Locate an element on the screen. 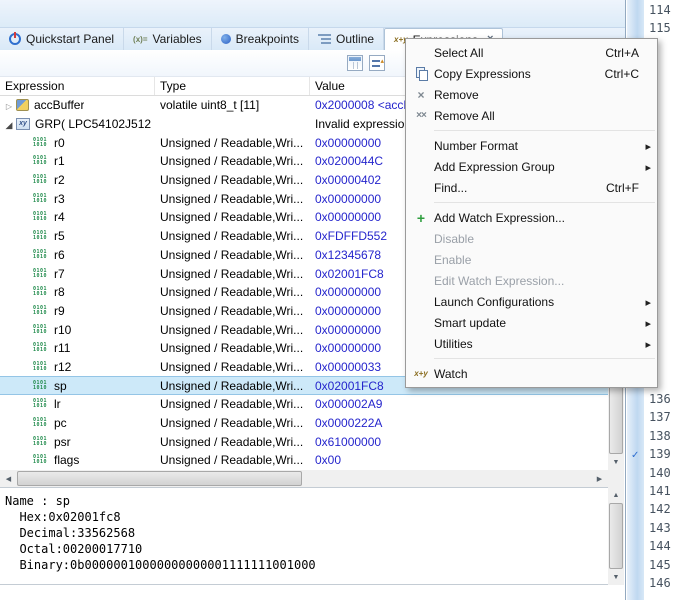 The image size is (684, 600). table-row-pc: pc Unsigned / Readable,Wri... 0x0000222A is located at coordinates (304, 423).